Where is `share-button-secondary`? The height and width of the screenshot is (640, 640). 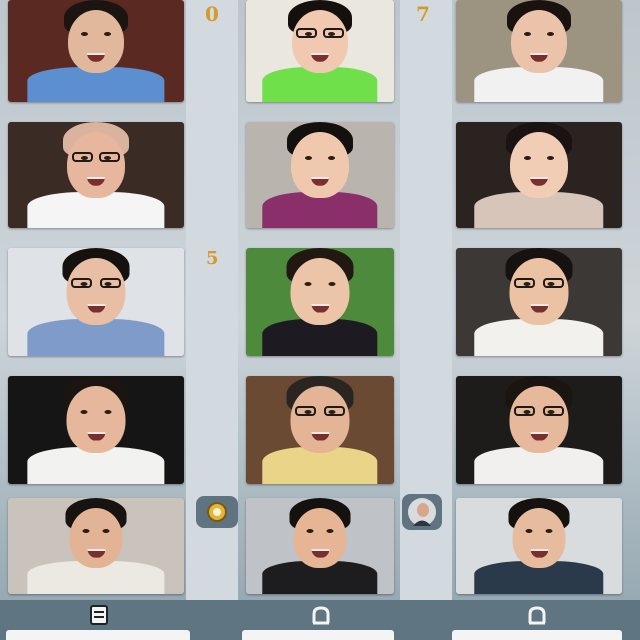 share-button-secondary is located at coordinates (537, 615).